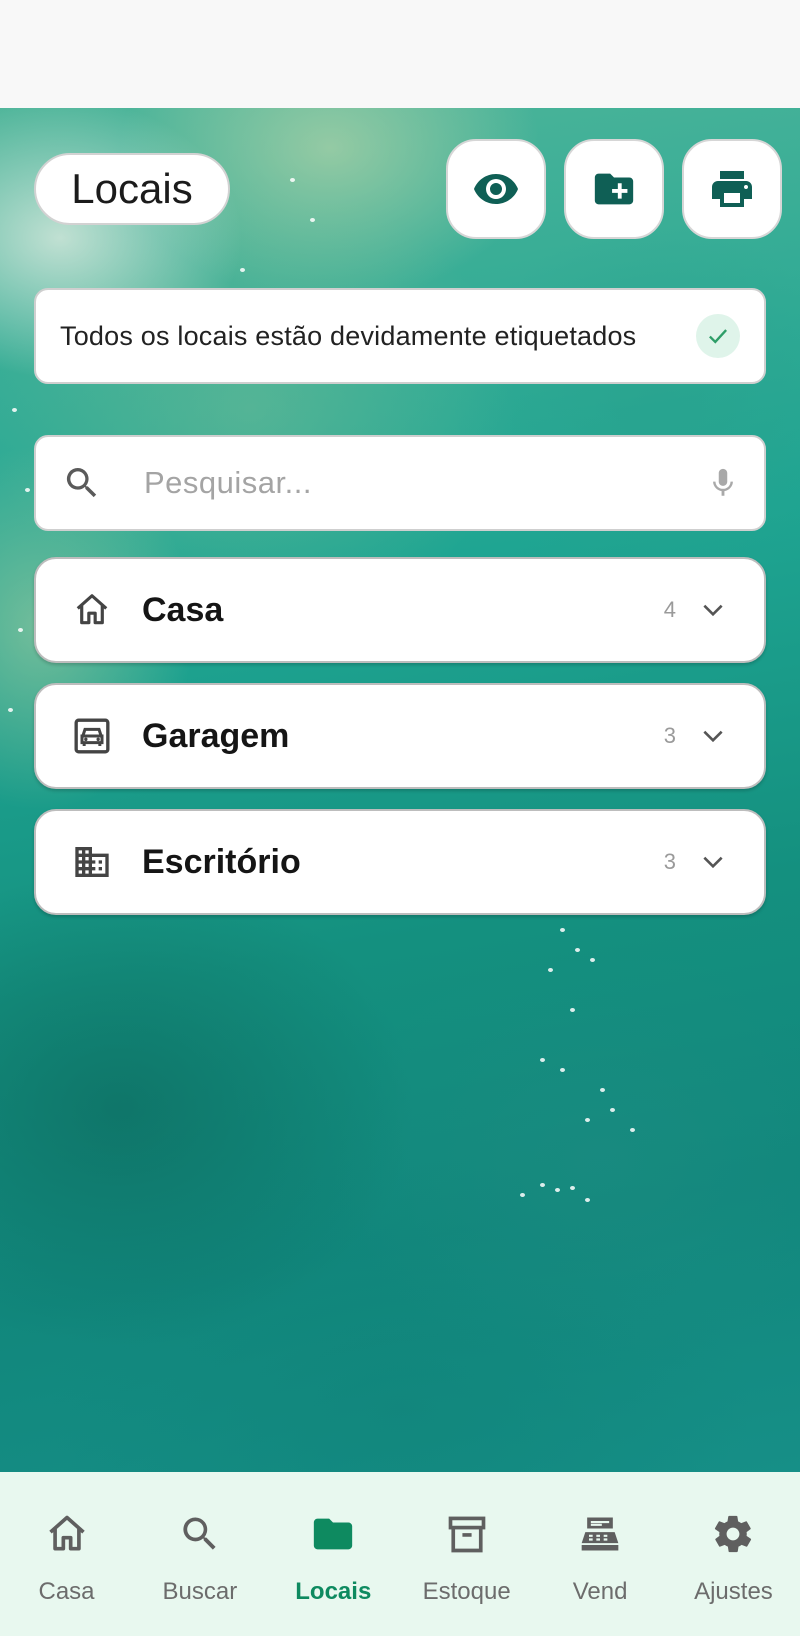 Image resolution: width=800 pixels, height=1636 pixels. I want to click on check-icon, so click(718, 336).